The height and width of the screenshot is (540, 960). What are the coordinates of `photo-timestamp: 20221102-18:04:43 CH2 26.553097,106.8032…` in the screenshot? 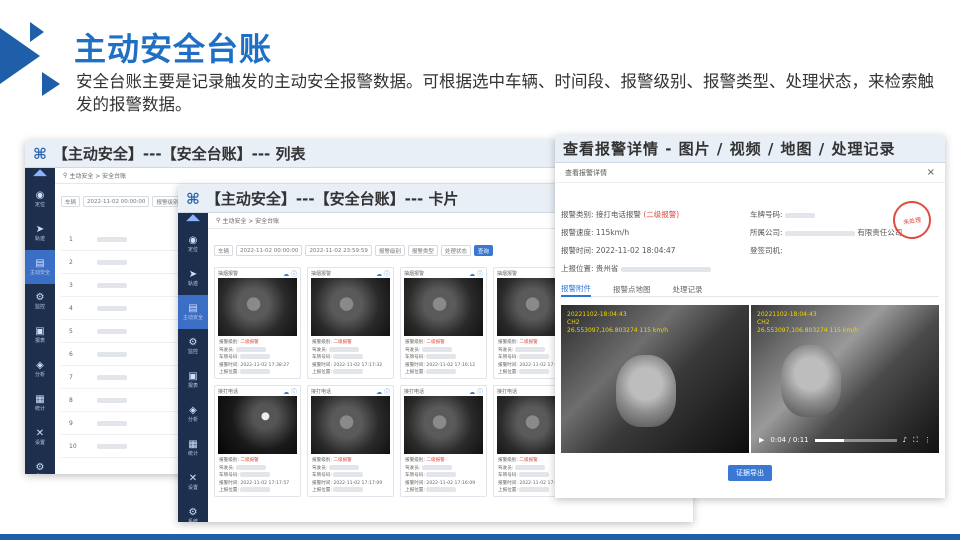 It's located at (618, 322).